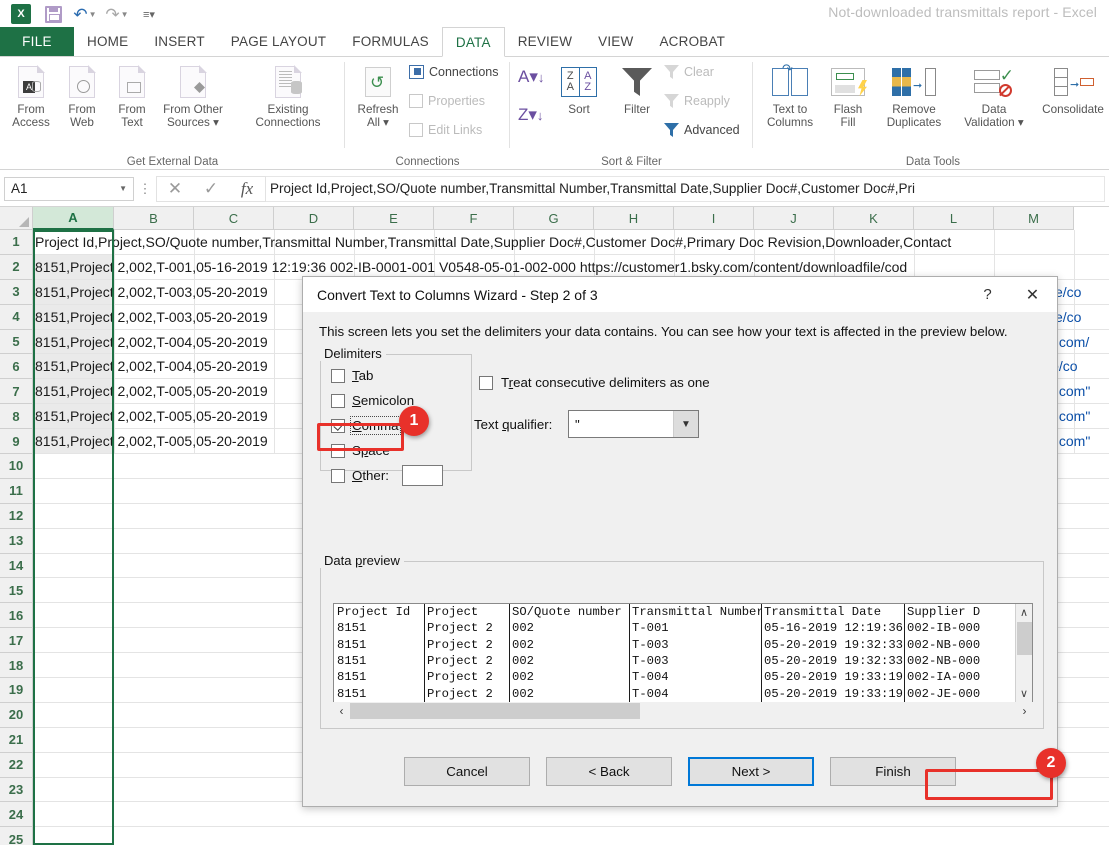  I want to click on data-validation-button: ✓ Data Validation ▾, so click(994, 95).